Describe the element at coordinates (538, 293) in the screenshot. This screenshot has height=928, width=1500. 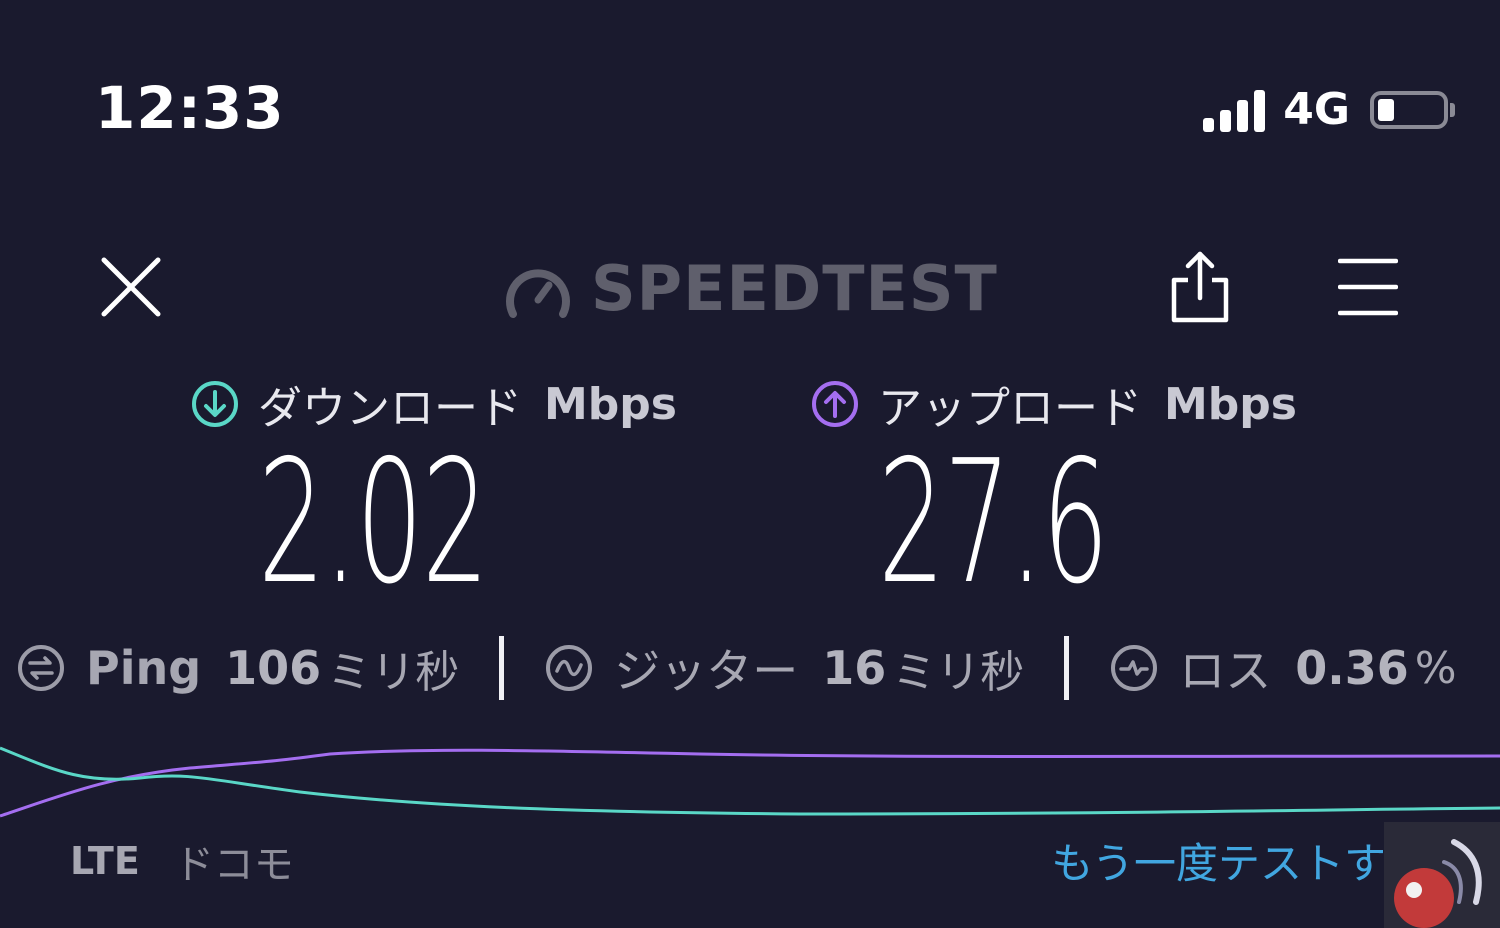
I see `speedometer-icon` at that location.